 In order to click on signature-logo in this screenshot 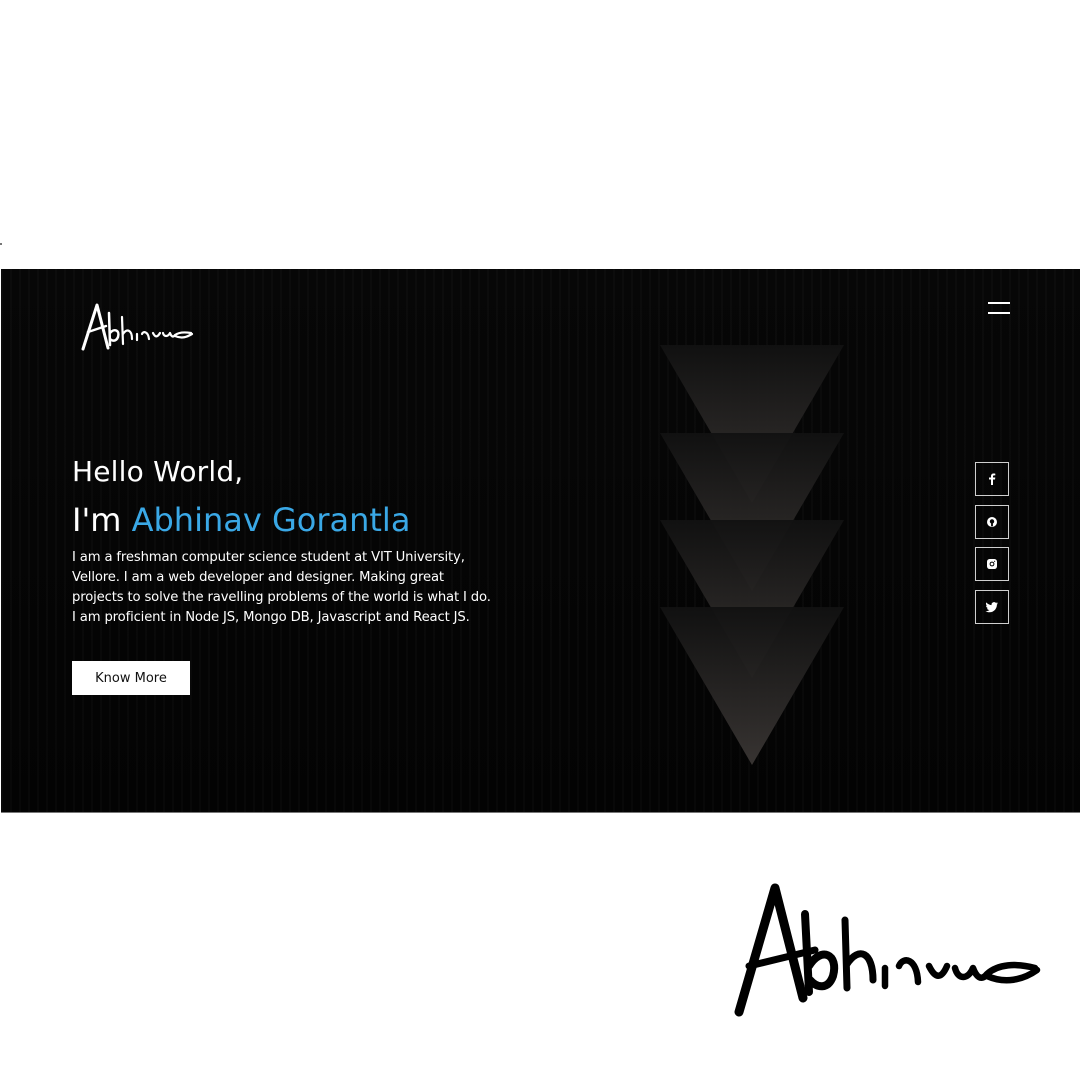, I will do `click(887, 950)`.